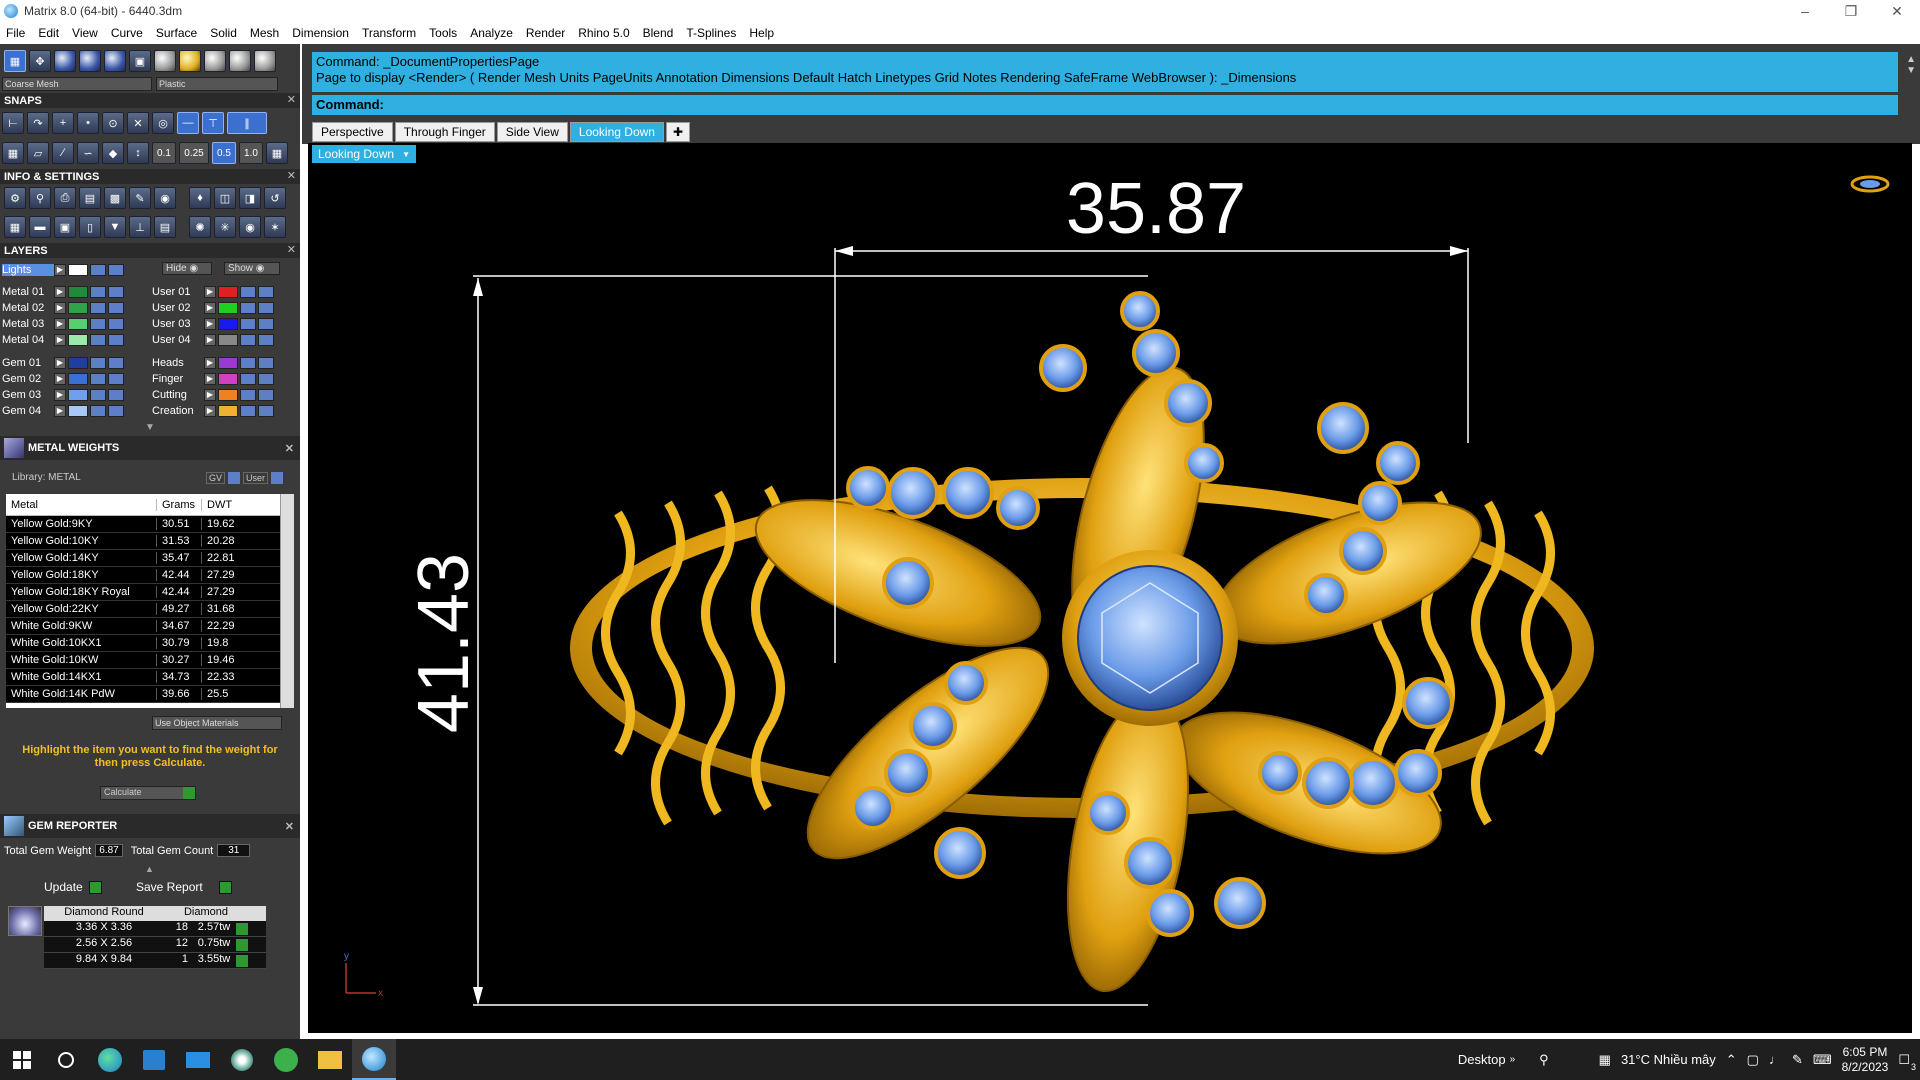 This screenshot has height=1080, width=1920. I want to click on menu-file: File, so click(15, 33).